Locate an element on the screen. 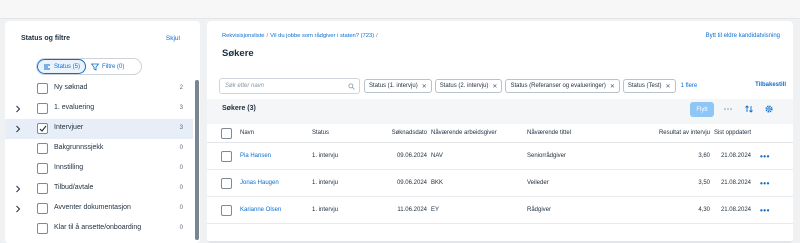 This screenshot has width=800, height=243. filter-token: Status (2. intervju) ✕ is located at coordinates (468, 86).